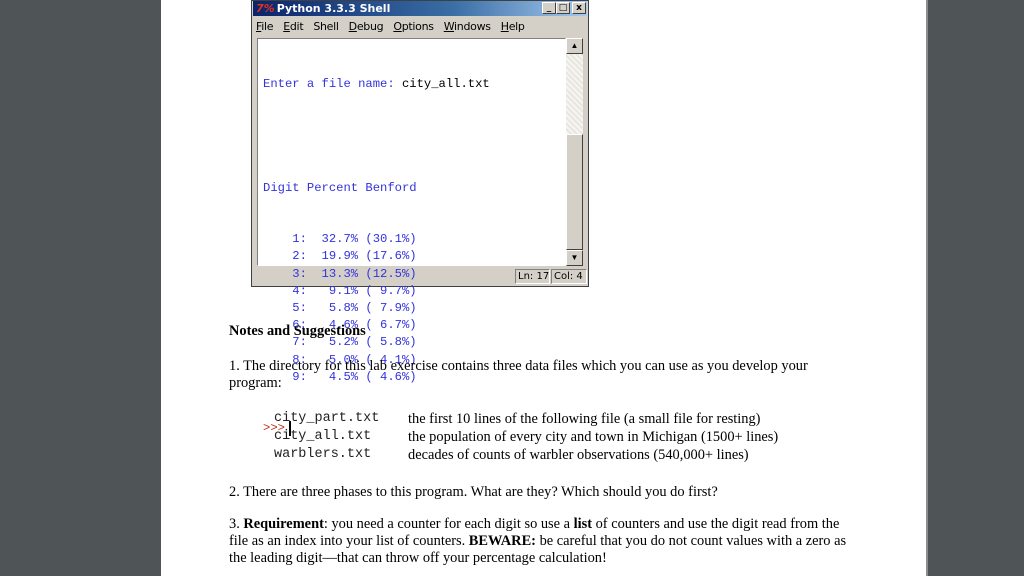 This screenshot has height=576, width=1024. I want to click on scrollbar-thumb, so click(574, 192).